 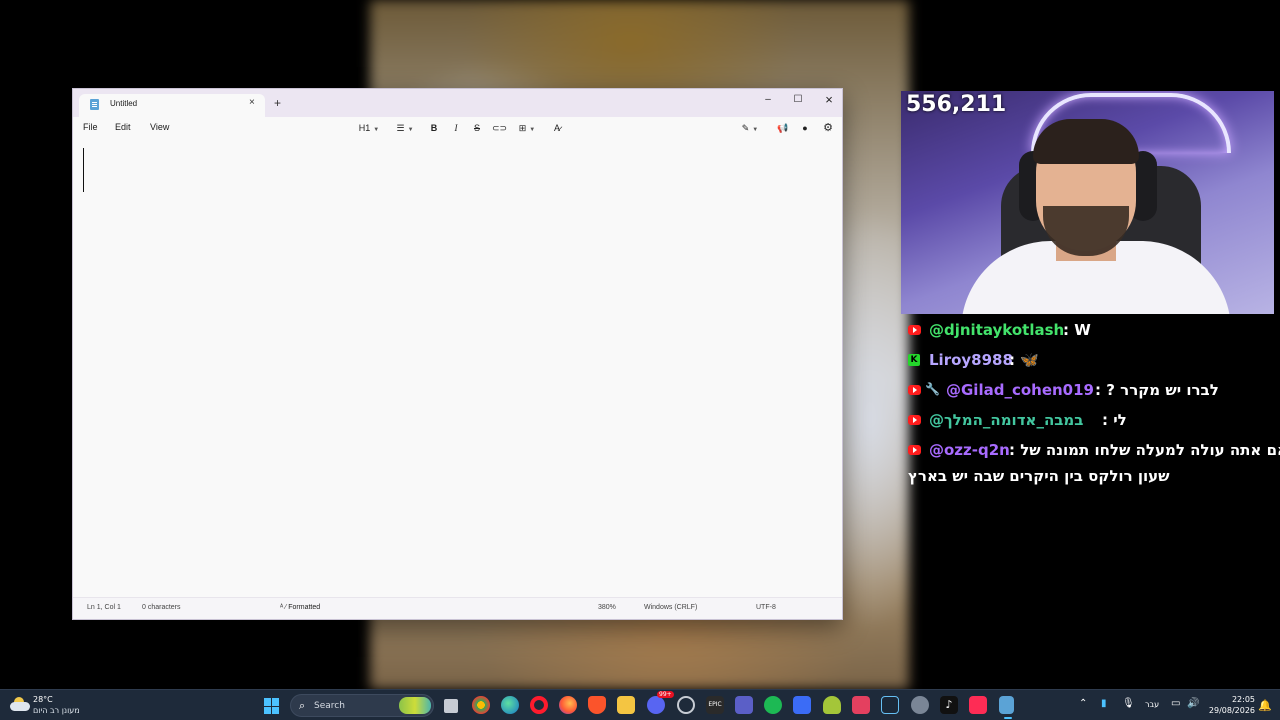 What do you see at coordinates (1175, 703) in the screenshot?
I see `network-icon: ▭` at bounding box center [1175, 703].